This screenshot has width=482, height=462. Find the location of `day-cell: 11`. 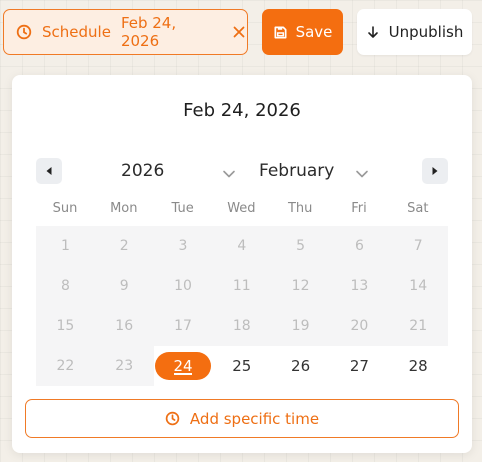

day-cell: 11 is located at coordinates (242, 286).